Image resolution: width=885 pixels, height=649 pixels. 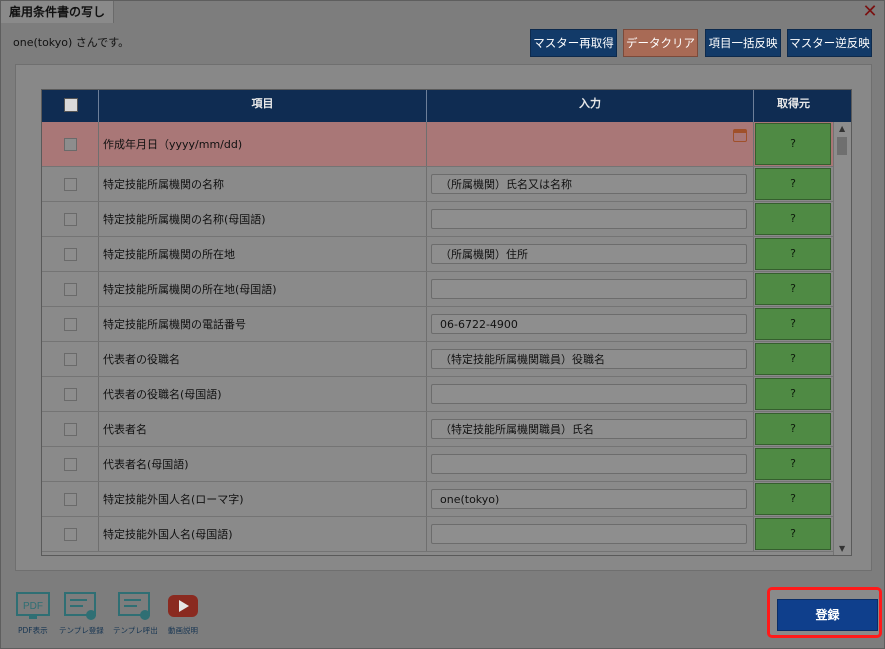 I want to click on select-all-checkbox, so click(x=71, y=105).